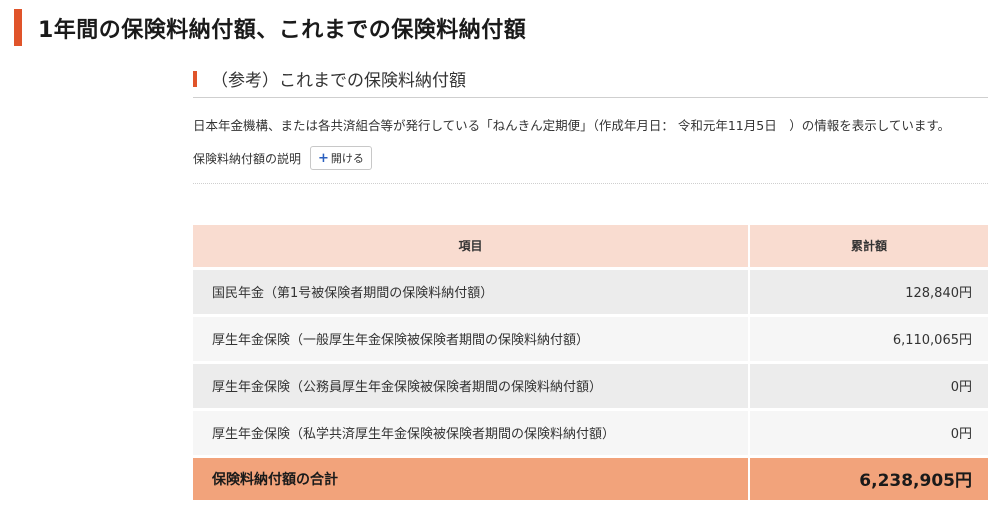 Image resolution: width=1000 pixels, height=515 pixels. I want to click on explain-label: 保険料納付額の説明, so click(247, 158).